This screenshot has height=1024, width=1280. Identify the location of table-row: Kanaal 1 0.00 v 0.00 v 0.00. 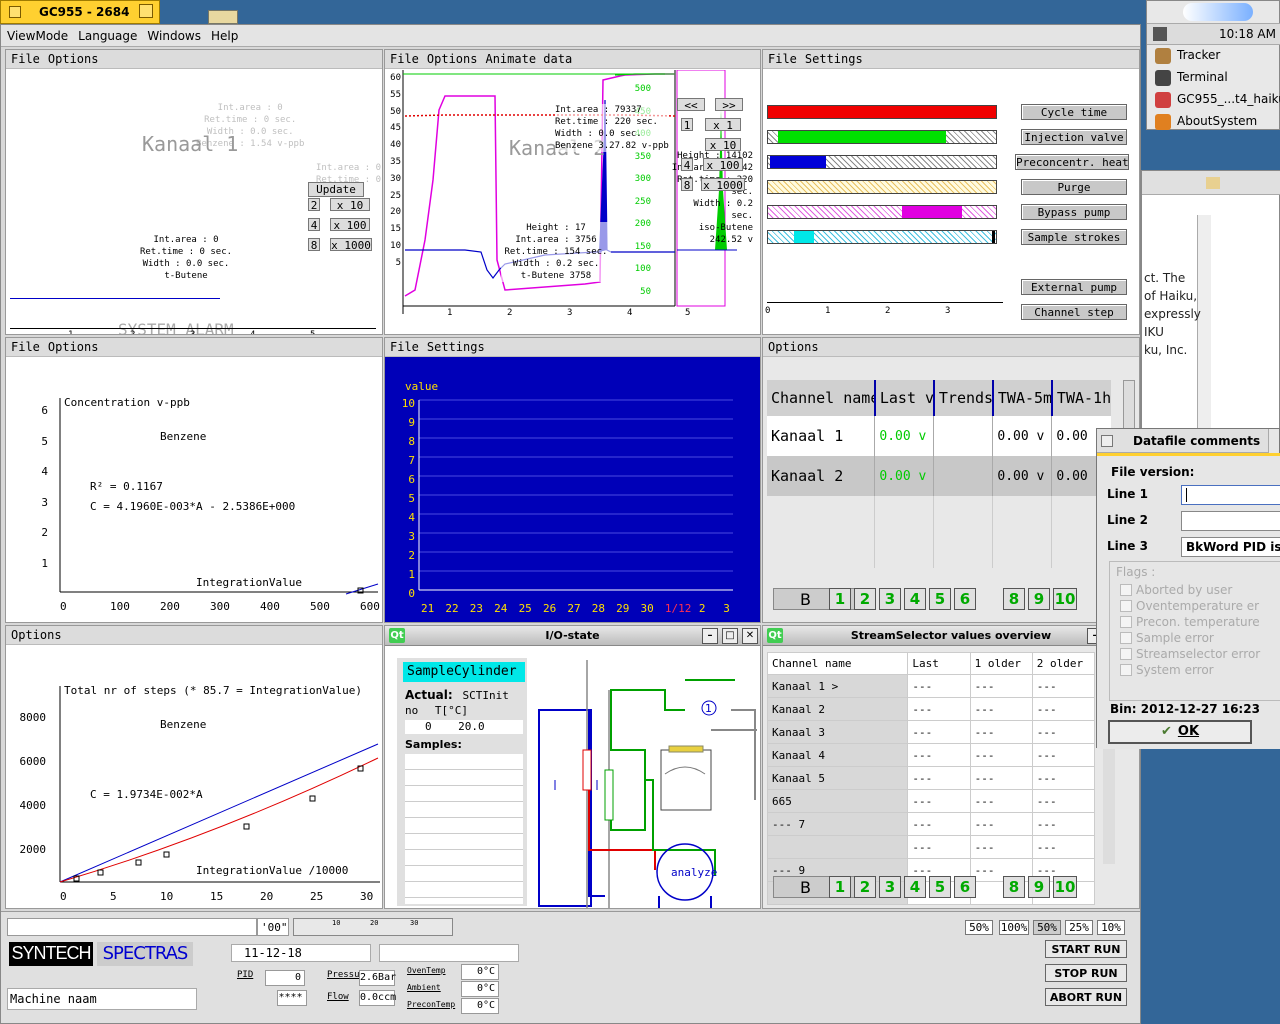
(939, 436).